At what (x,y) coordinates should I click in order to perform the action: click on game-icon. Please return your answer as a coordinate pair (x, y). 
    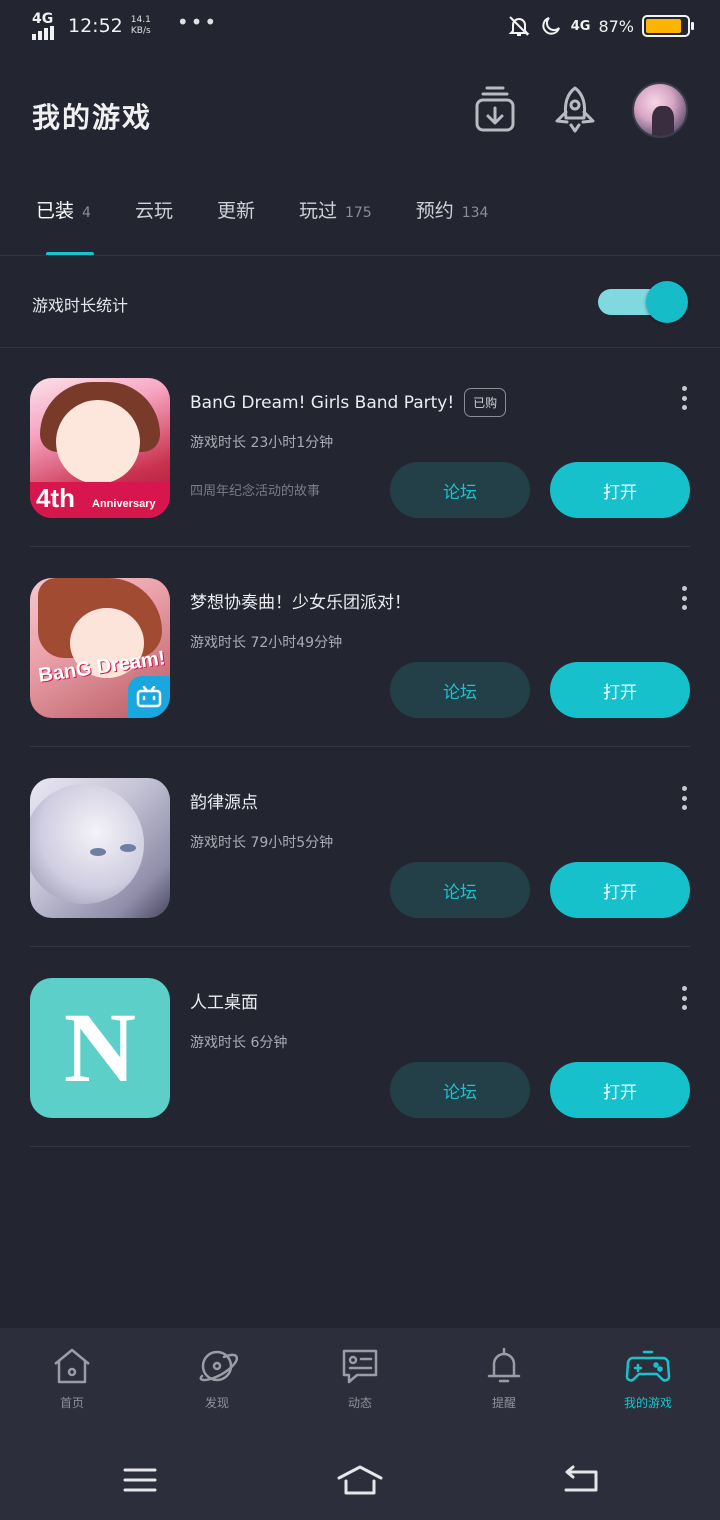
    Looking at the image, I should click on (100, 848).